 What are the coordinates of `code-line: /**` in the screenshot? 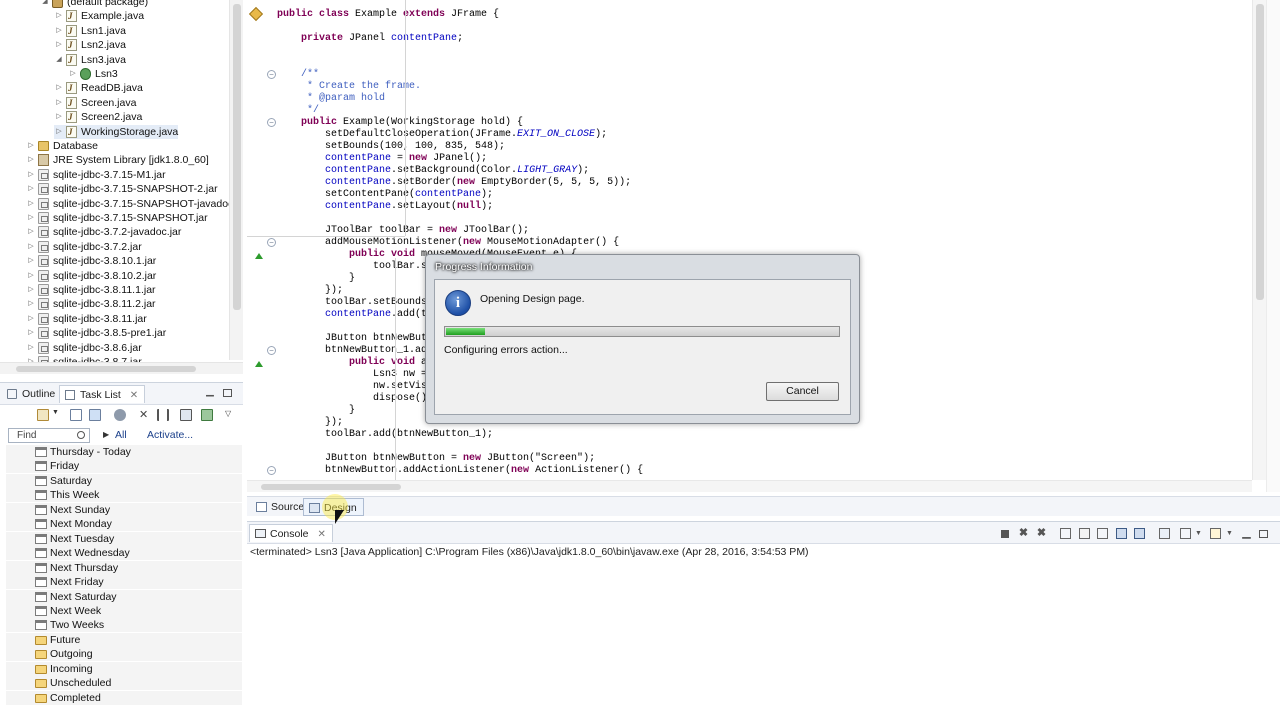 It's located at (298, 75).